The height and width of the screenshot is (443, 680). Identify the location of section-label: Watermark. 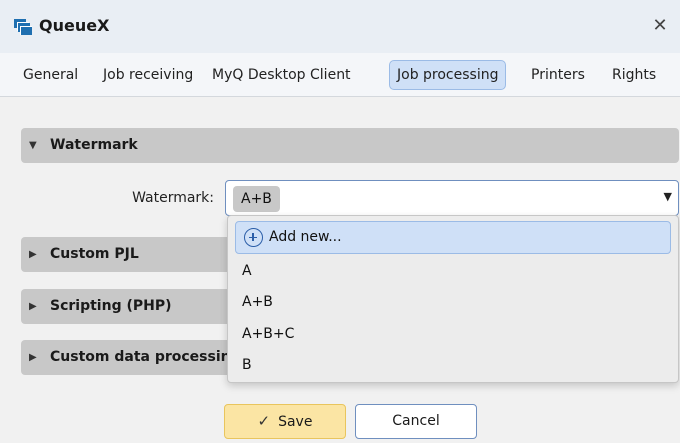
(94, 145).